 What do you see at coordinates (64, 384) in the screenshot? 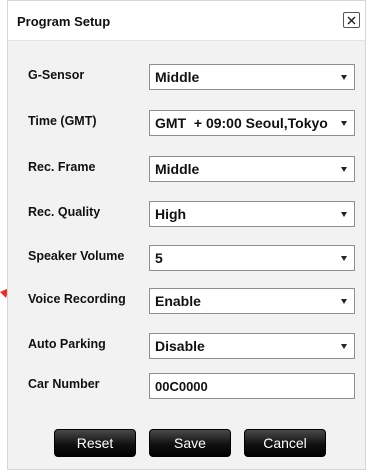
I see `car-number-label: Car Number` at bounding box center [64, 384].